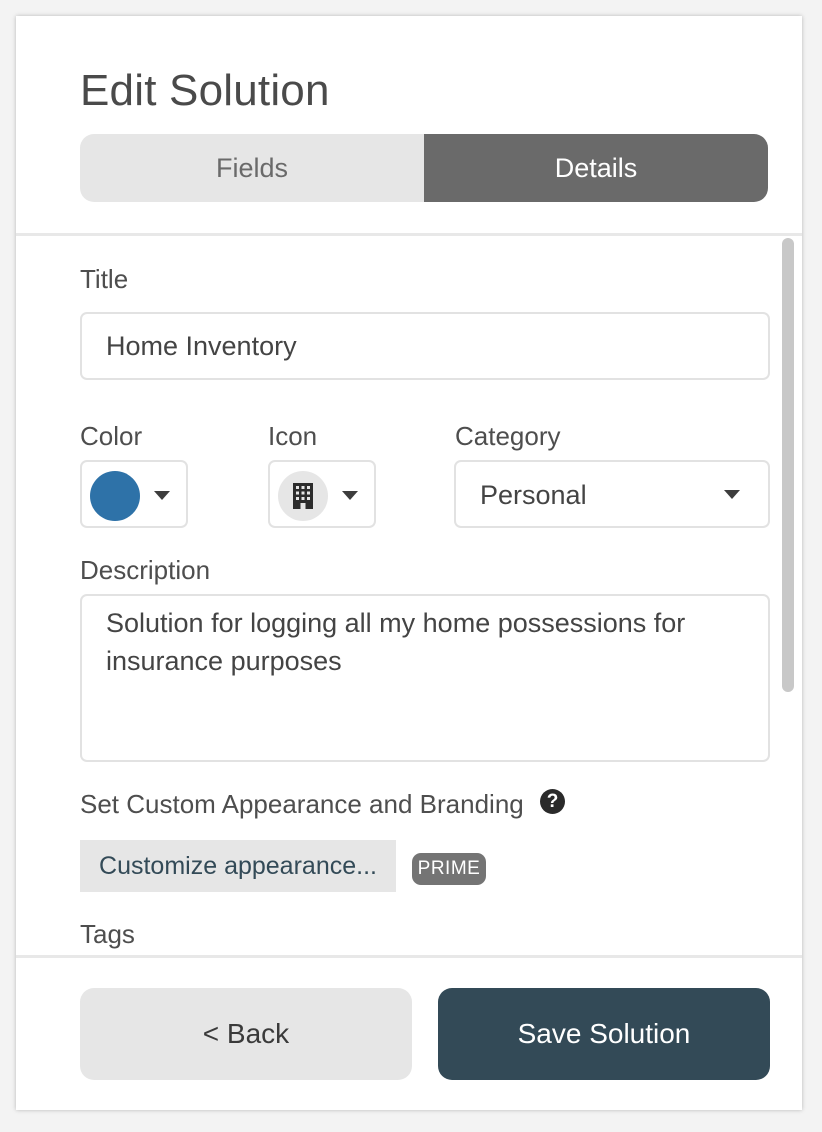 The height and width of the screenshot is (1132, 822). I want to click on tags-label: Tags, so click(107, 934).